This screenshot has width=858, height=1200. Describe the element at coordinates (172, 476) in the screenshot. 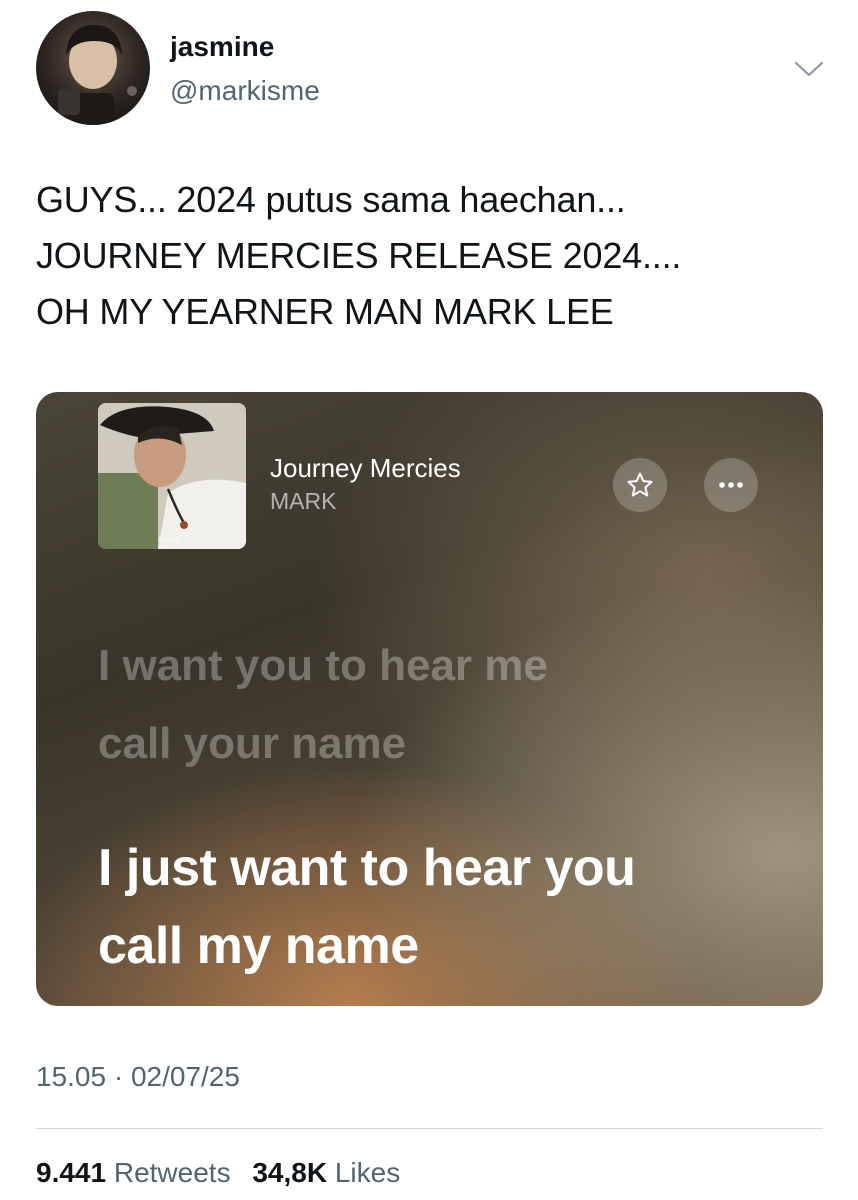

I see `album-cover: MARK` at that location.